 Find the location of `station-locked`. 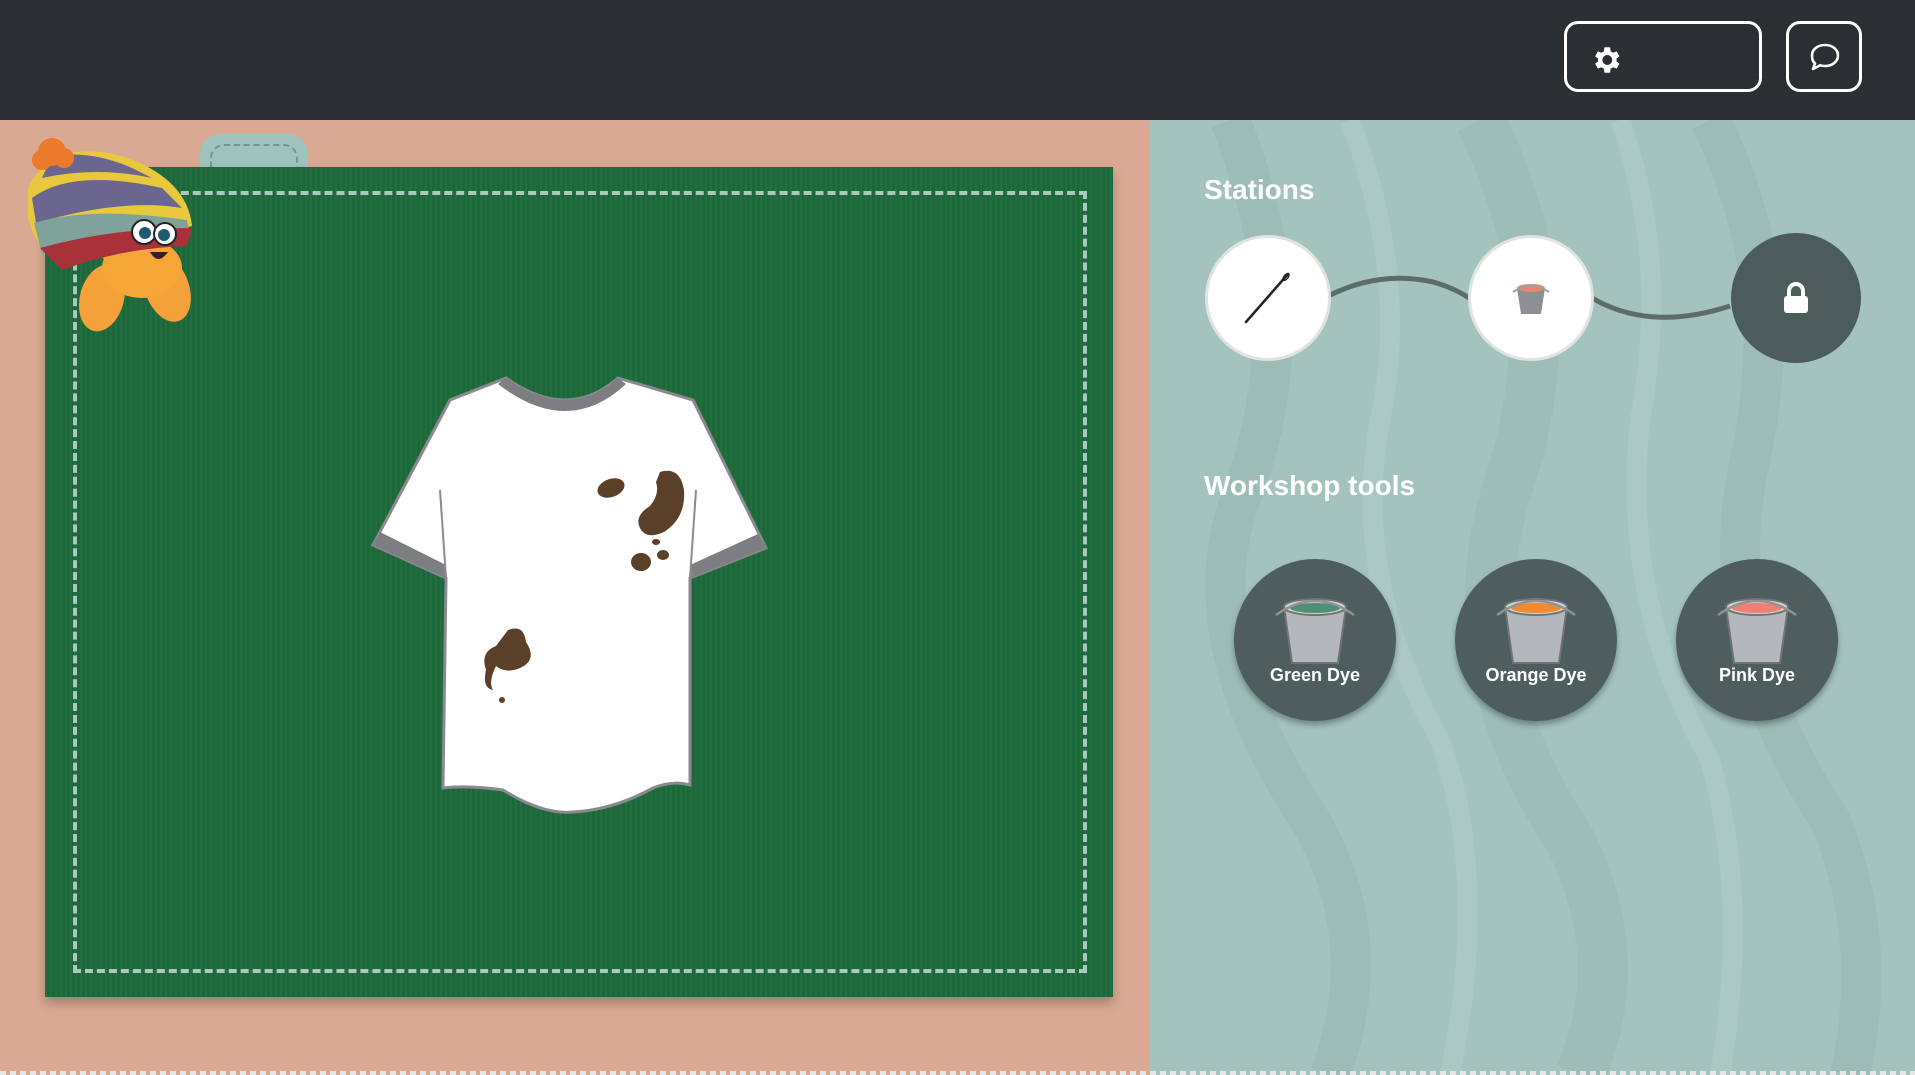

station-locked is located at coordinates (1796, 298).